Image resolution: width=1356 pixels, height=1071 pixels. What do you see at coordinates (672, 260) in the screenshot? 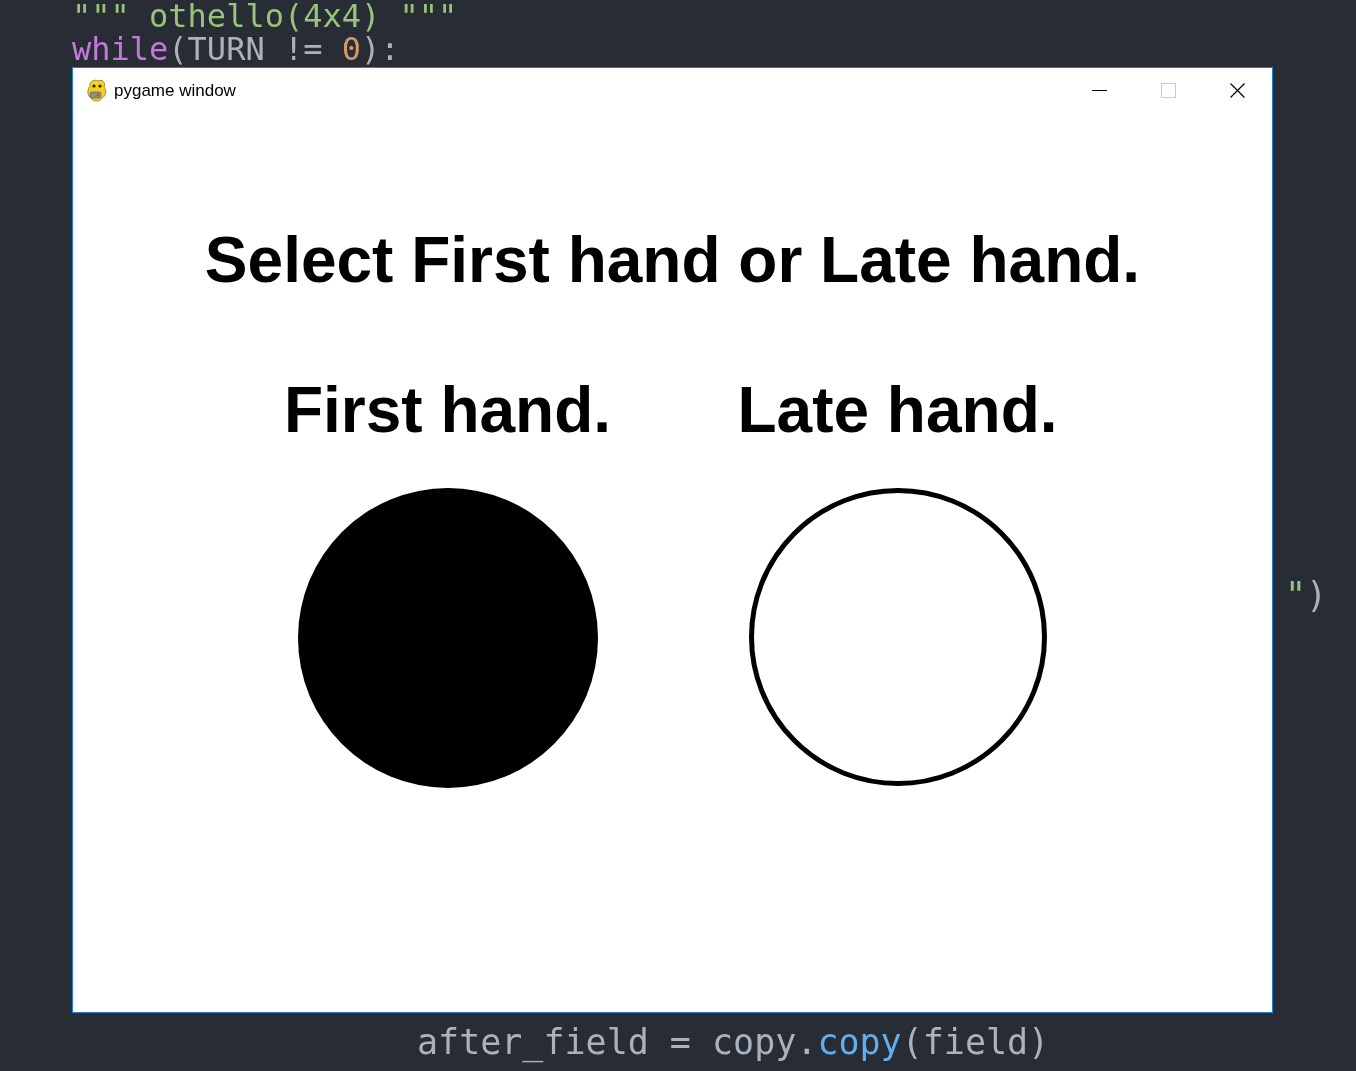
I see `game-heading: Select First hand or Late hand.` at bounding box center [672, 260].